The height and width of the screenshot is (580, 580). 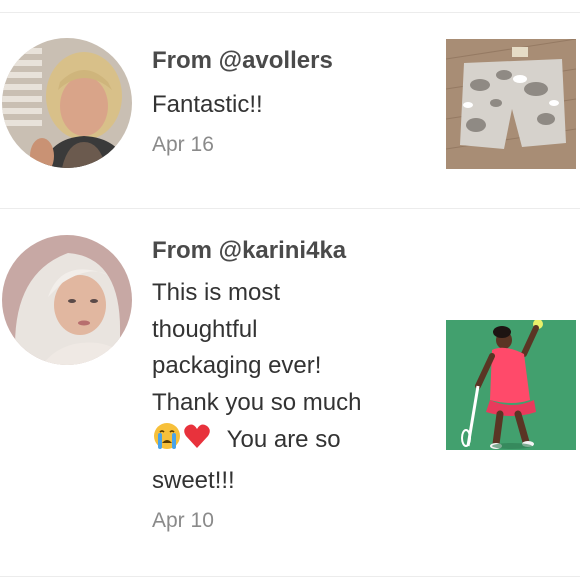 What do you see at coordinates (183, 144) in the screenshot?
I see `review-date: Apr 16` at bounding box center [183, 144].